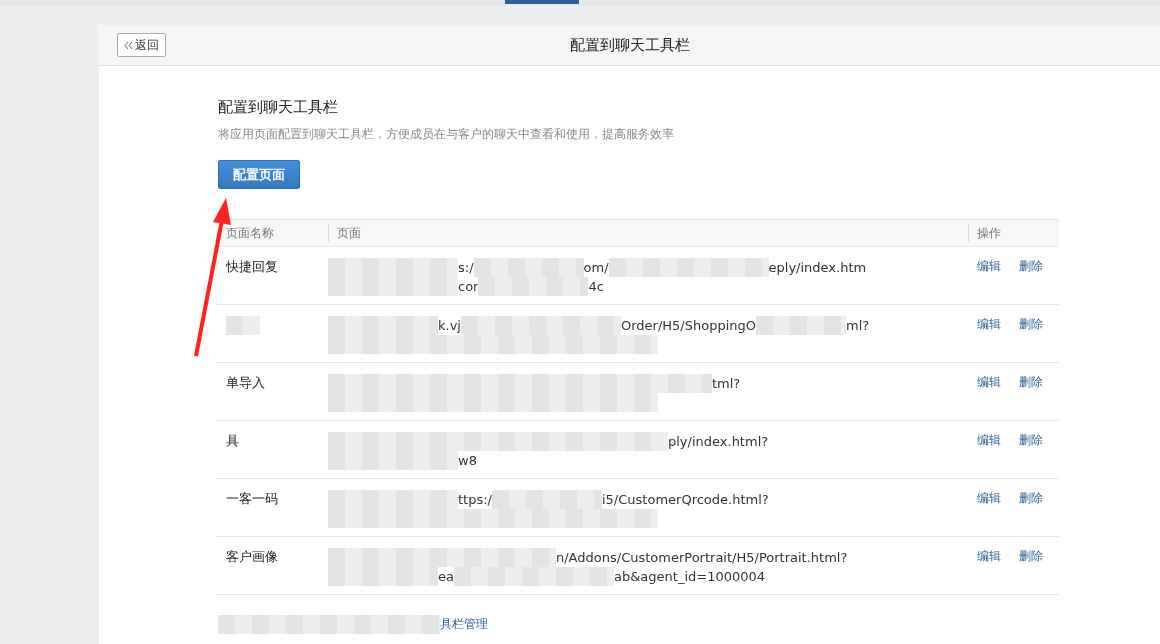 The image size is (1160, 644). What do you see at coordinates (464, 624) in the screenshot?
I see `toolbar-manage-link: 具栏管理` at bounding box center [464, 624].